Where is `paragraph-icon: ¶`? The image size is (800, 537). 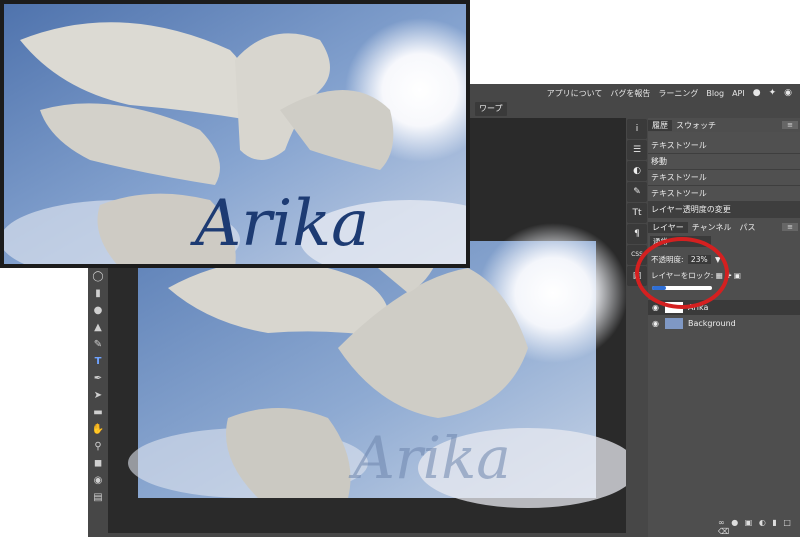 paragraph-icon: ¶ is located at coordinates (637, 234).